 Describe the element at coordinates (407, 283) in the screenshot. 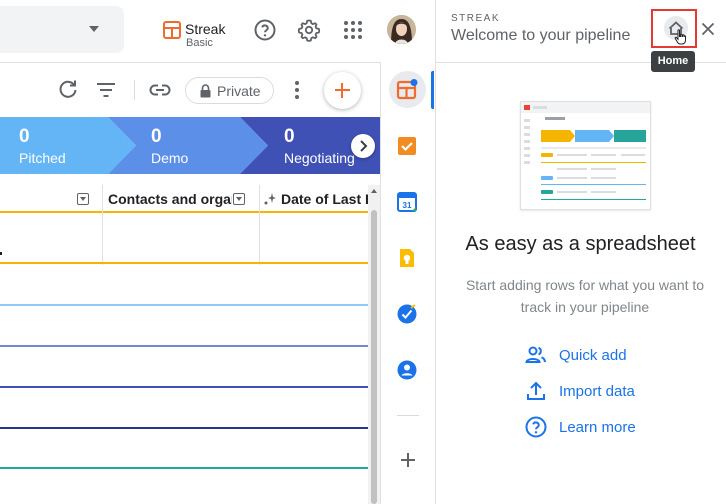

I see `side-panel-rail` at that location.